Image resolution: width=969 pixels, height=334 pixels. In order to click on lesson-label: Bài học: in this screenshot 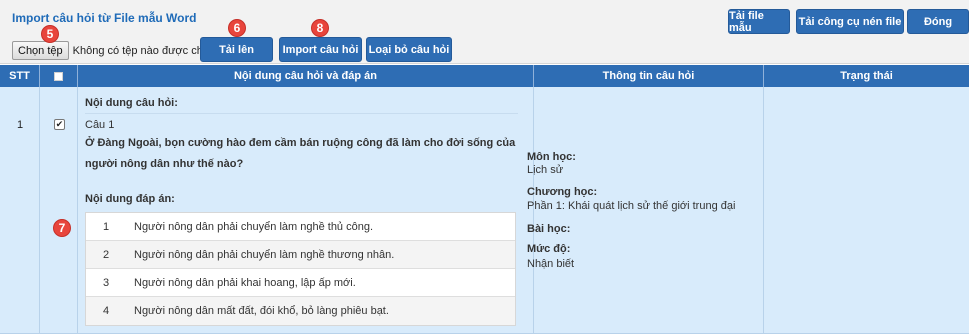, I will do `click(549, 229)`.